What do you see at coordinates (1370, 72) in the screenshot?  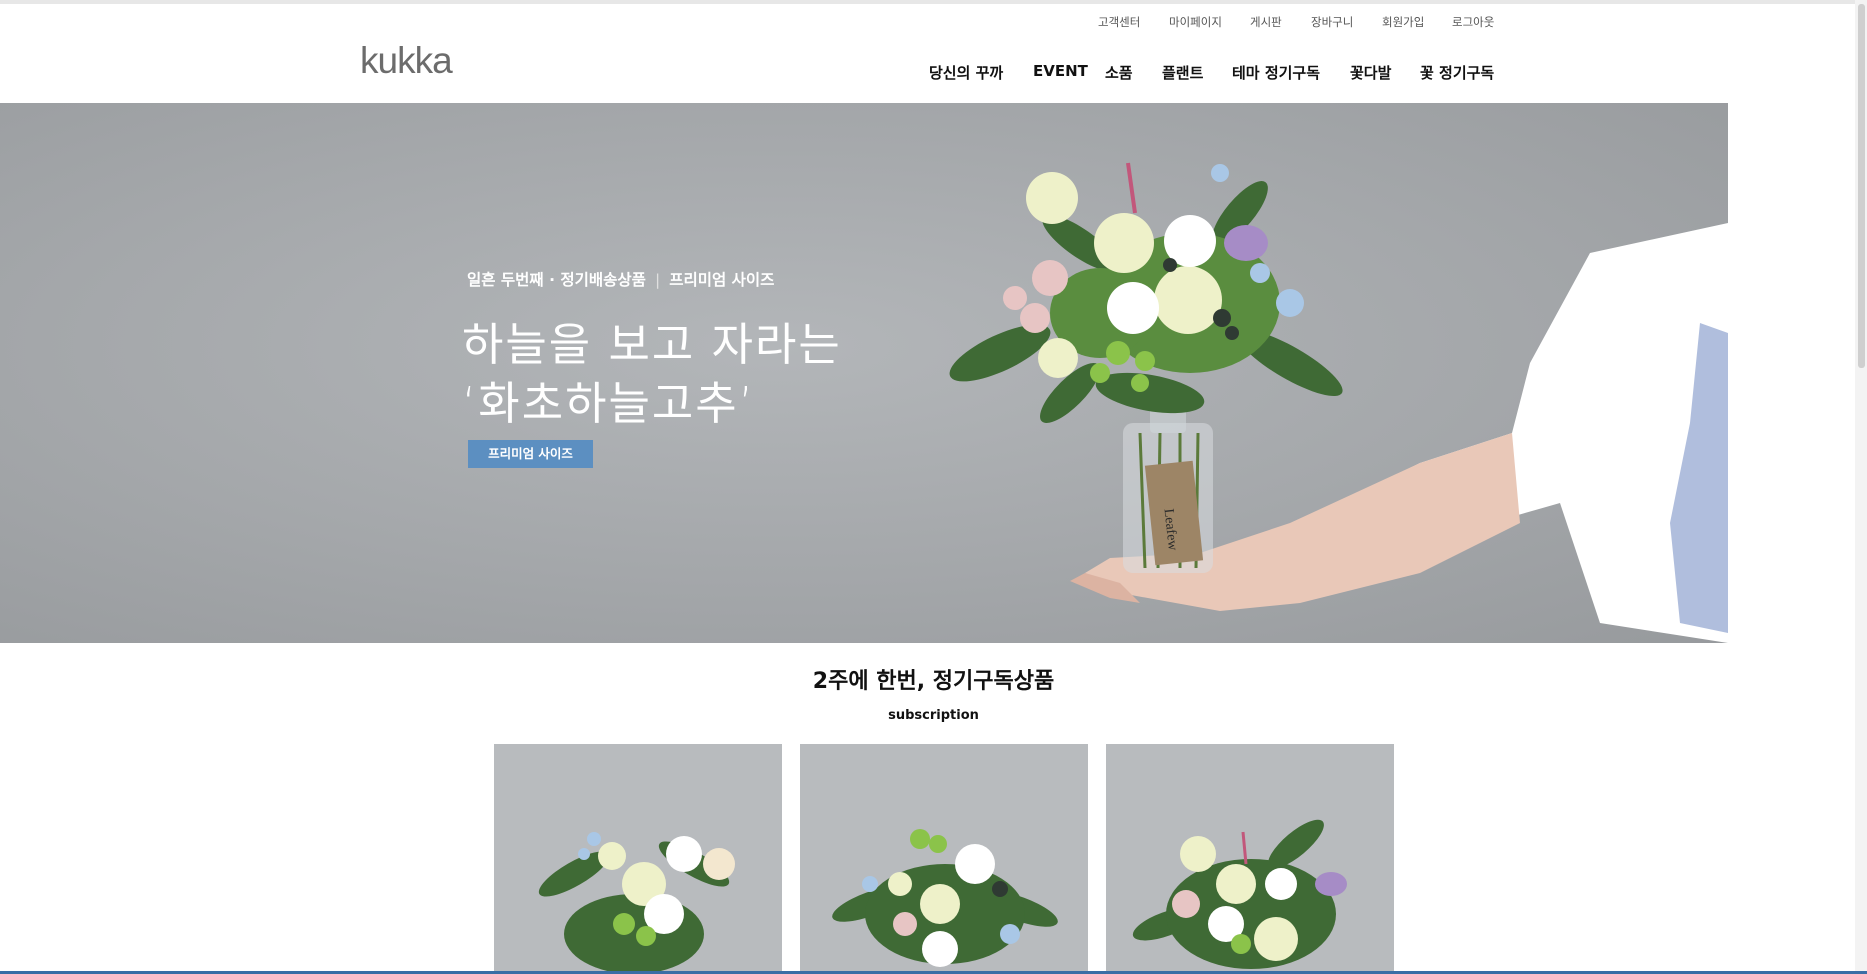 I see `nav-item-bouquet: 꽃다발` at bounding box center [1370, 72].